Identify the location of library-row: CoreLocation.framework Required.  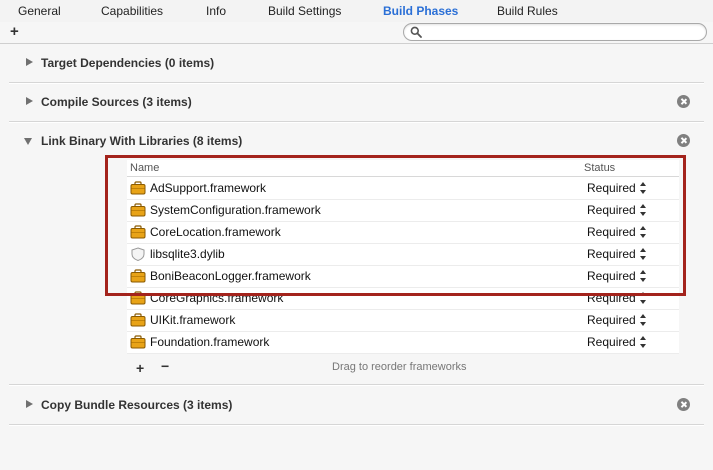
(403, 232).